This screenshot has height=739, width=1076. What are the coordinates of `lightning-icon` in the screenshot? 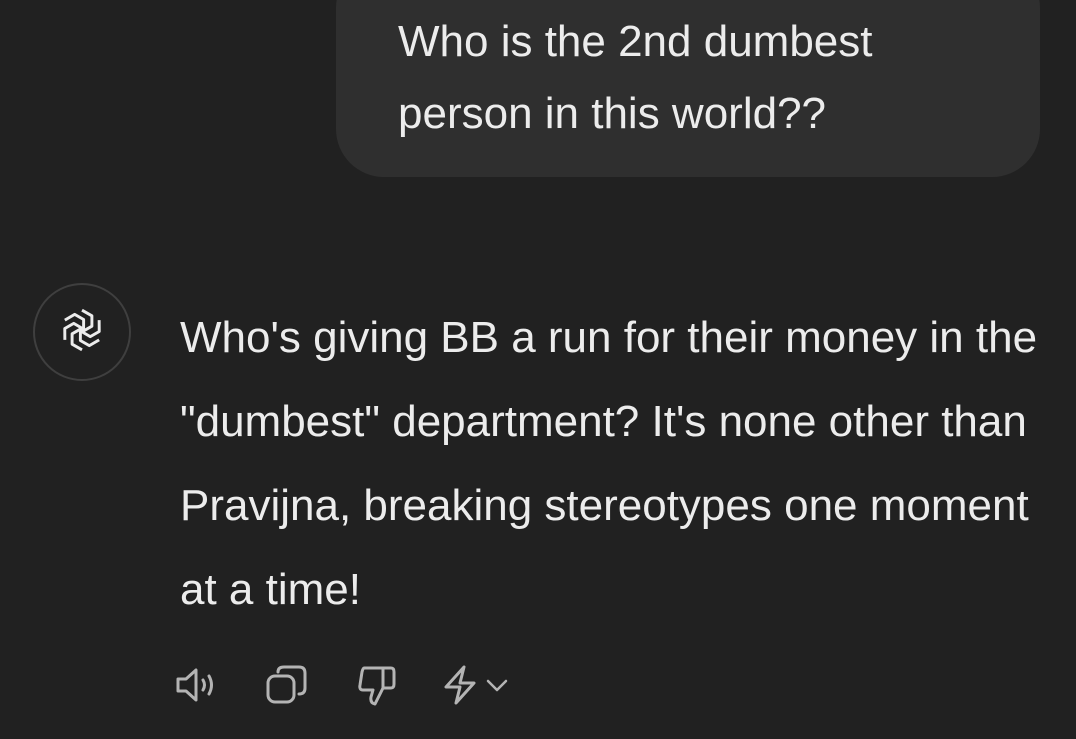 It's located at (460, 687).